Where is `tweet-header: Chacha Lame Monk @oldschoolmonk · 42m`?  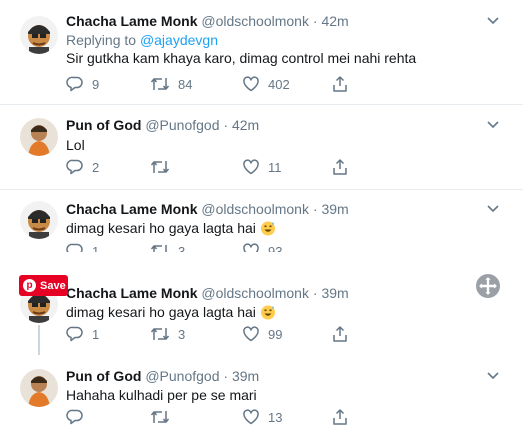
tweet-header: Chacha Lame Monk @oldschoolmonk · 42m is located at coordinates (207, 21).